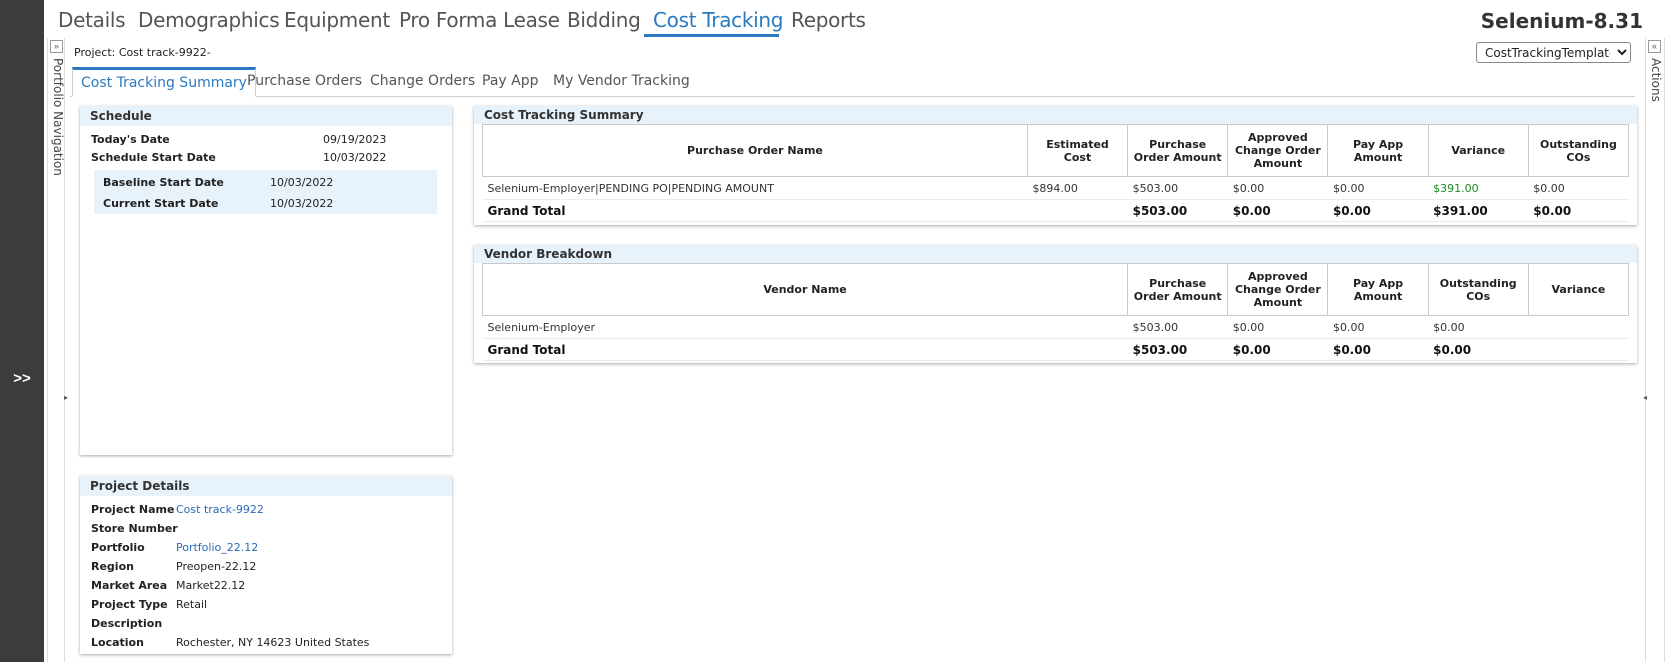 The width and height of the screenshot is (1669, 662). What do you see at coordinates (1654, 46) in the screenshot?
I see `double-chevron-left-icon: «` at bounding box center [1654, 46].